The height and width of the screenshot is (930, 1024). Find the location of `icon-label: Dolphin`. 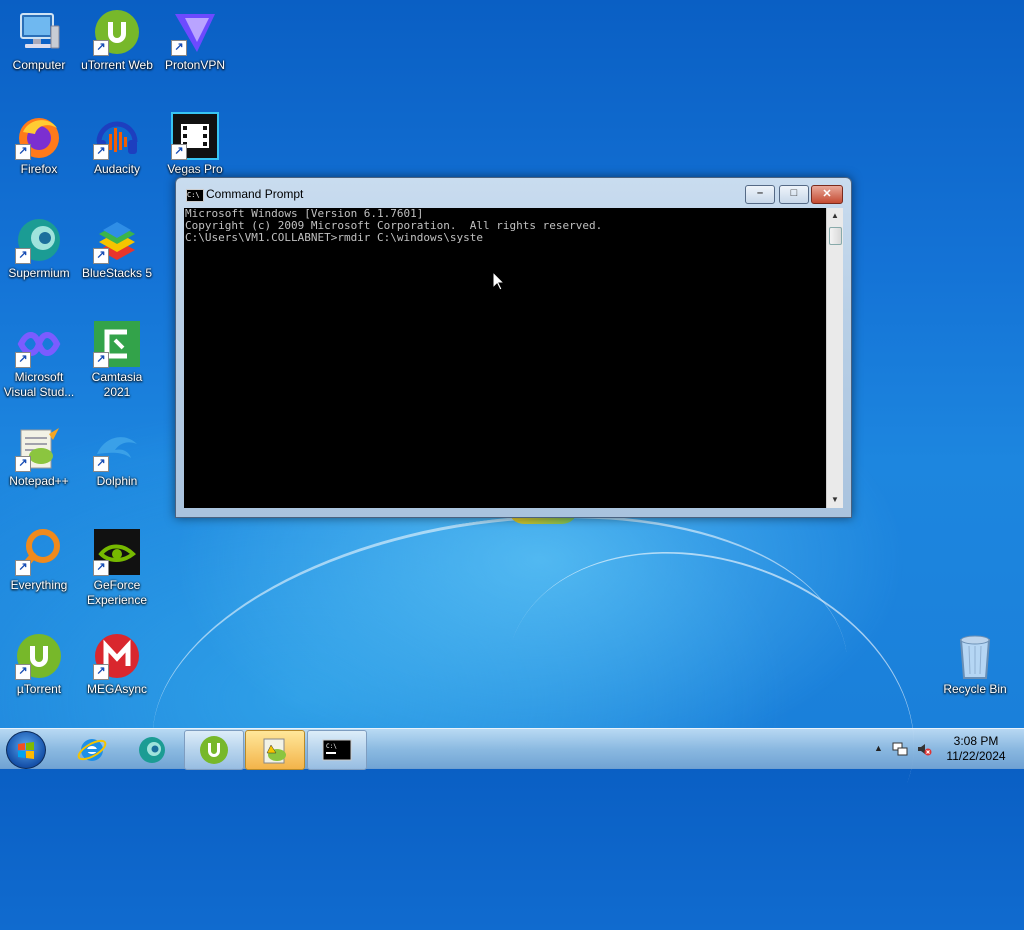

icon-label: Dolphin is located at coordinates (117, 481).